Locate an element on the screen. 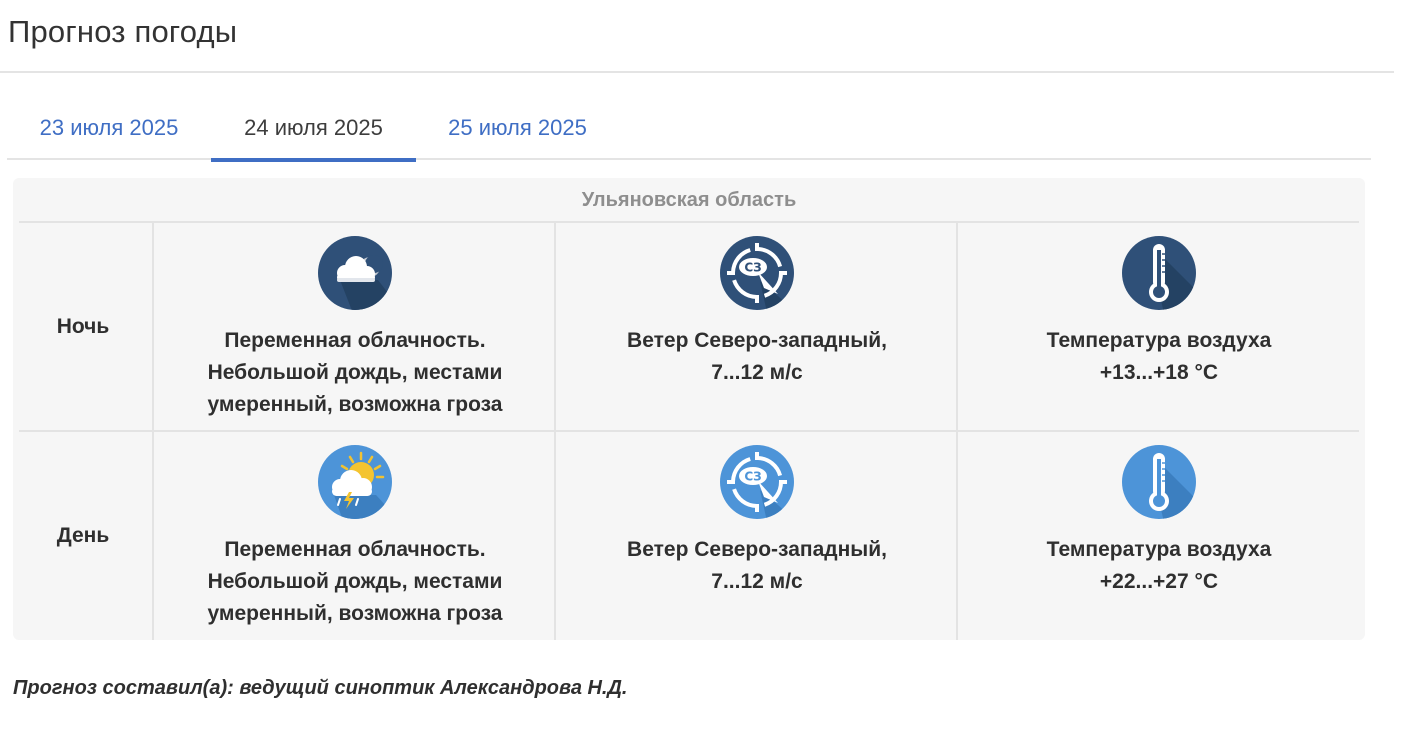 The width and height of the screenshot is (1408, 744). temperature-cell: Температура воздуха +13...+18 °C is located at coordinates (1159, 306).